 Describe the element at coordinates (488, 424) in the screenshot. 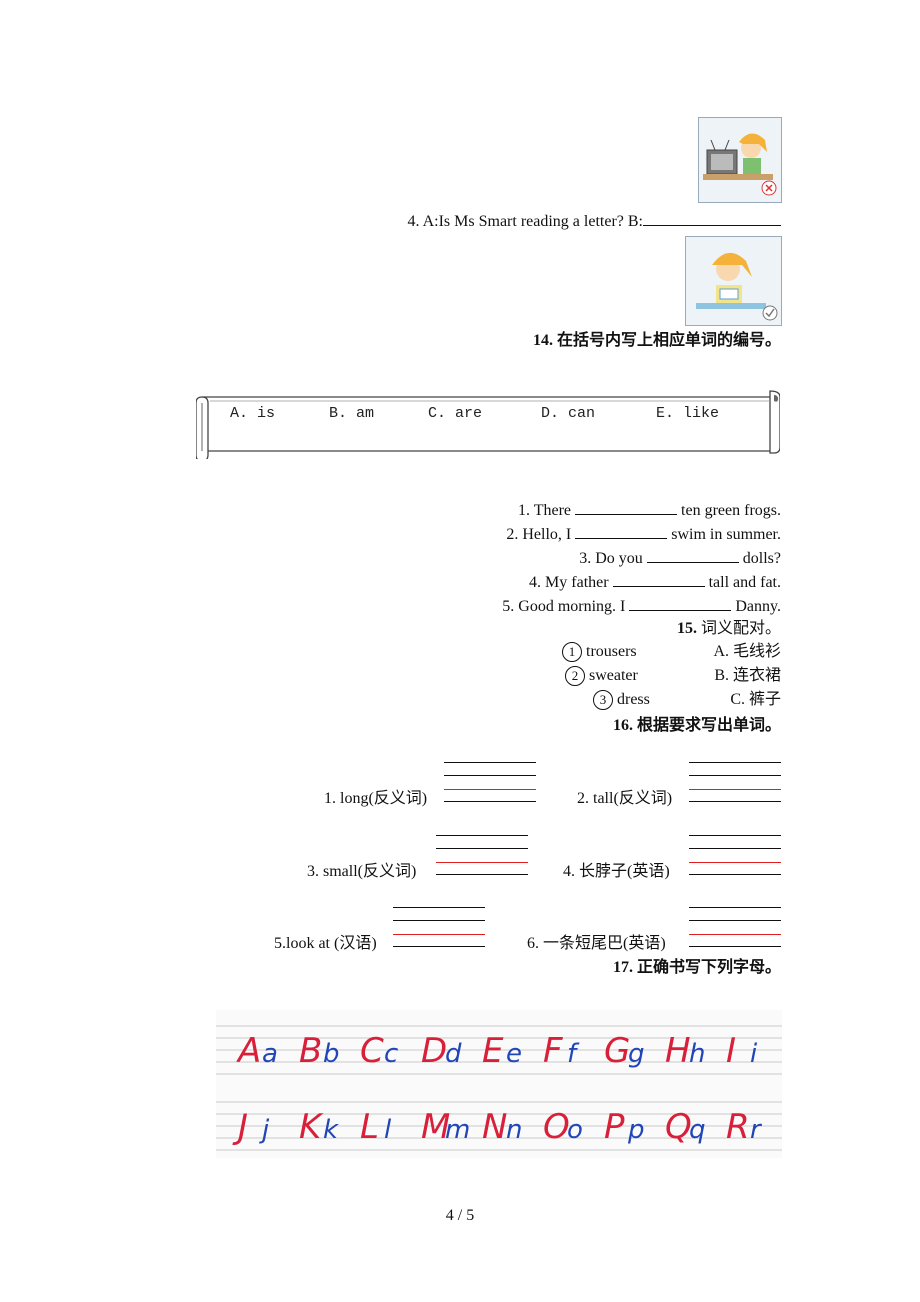

I see `scroll-frame-icon` at that location.